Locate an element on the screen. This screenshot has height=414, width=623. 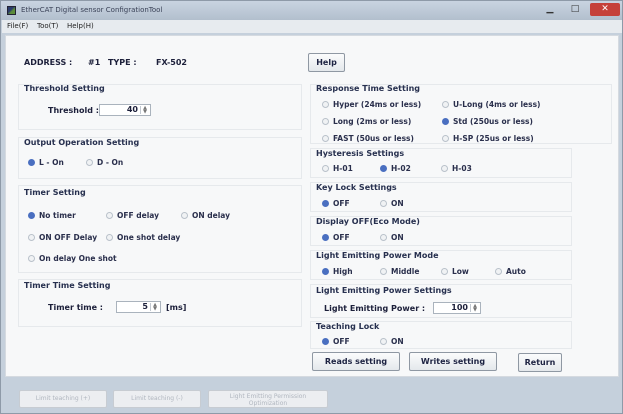
limit-teaching-minus-button: Limit teaching (-) is located at coordinates (157, 399).